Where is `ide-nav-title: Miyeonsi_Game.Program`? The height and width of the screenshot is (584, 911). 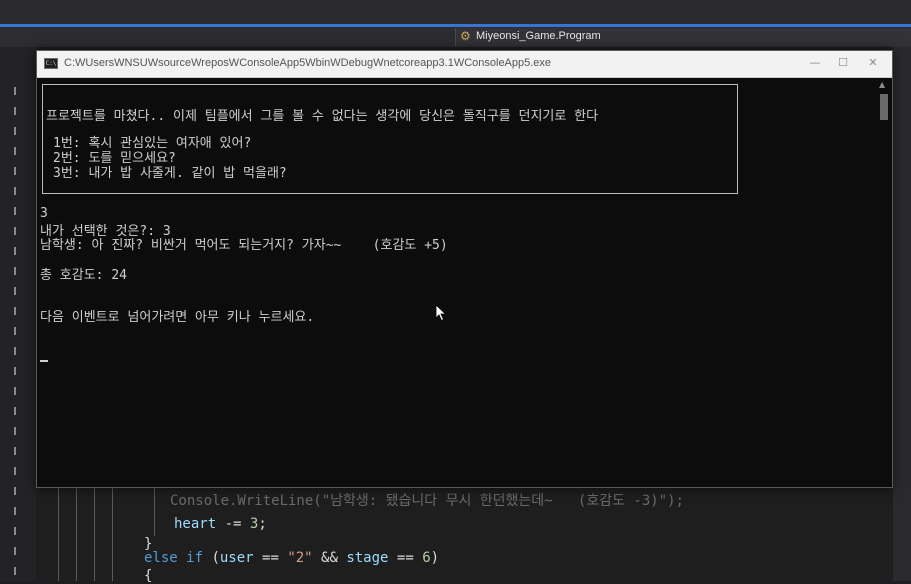 ide-nav-title: Miyeonsi_Game.Program is located at coordinates (538, 36).